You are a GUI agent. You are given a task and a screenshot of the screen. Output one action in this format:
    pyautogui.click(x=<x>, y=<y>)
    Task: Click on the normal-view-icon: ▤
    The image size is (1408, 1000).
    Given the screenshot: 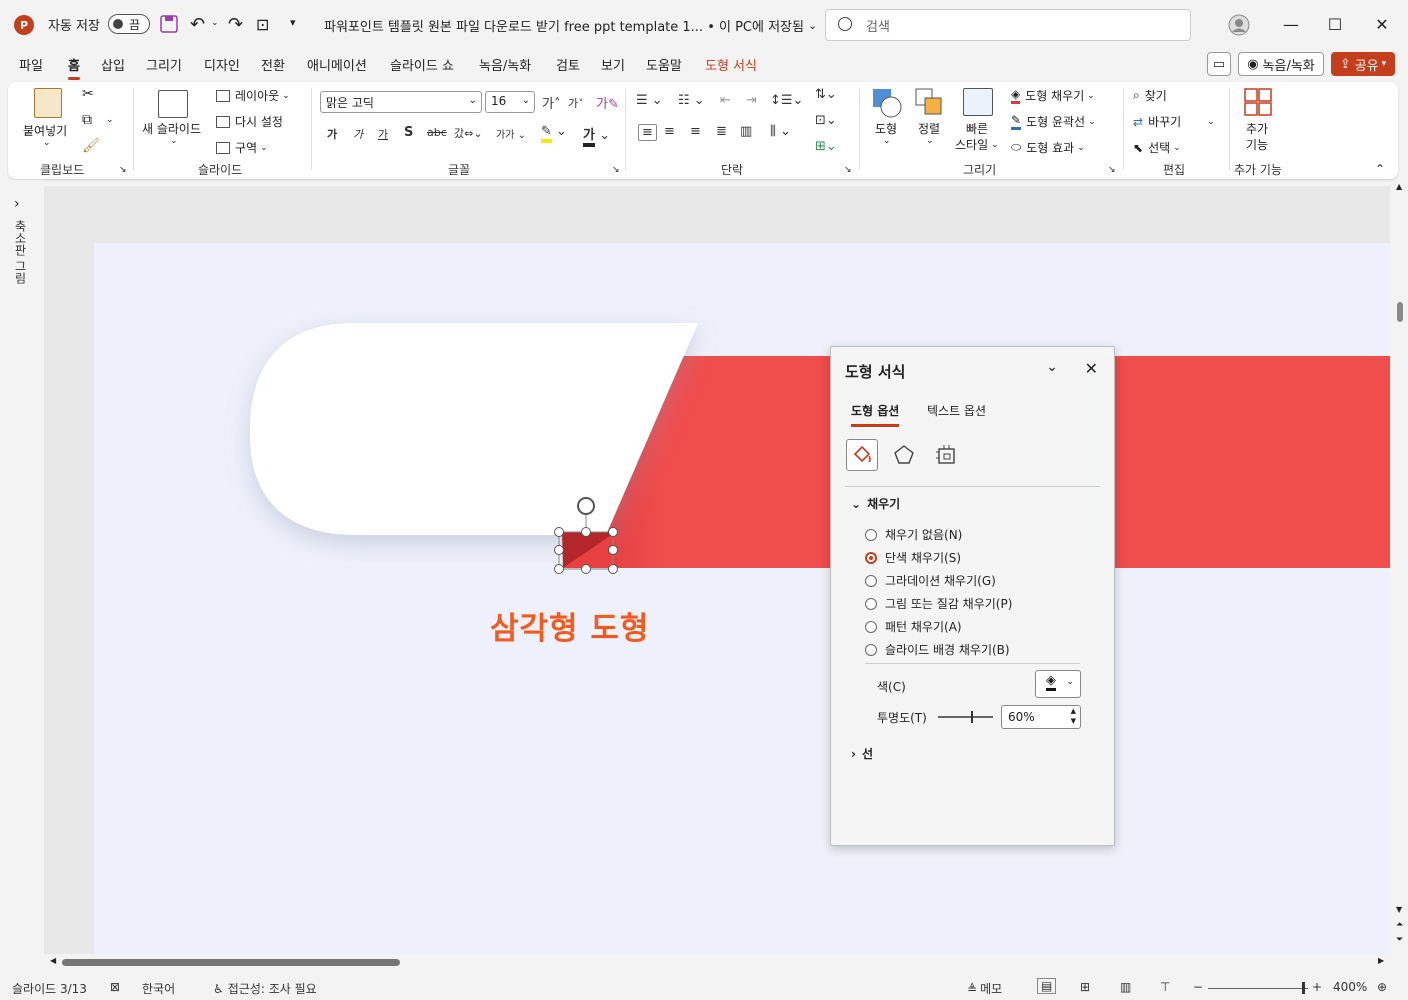 What is the action you would take?
    pyautogui.click(x=1047, y=986)
    